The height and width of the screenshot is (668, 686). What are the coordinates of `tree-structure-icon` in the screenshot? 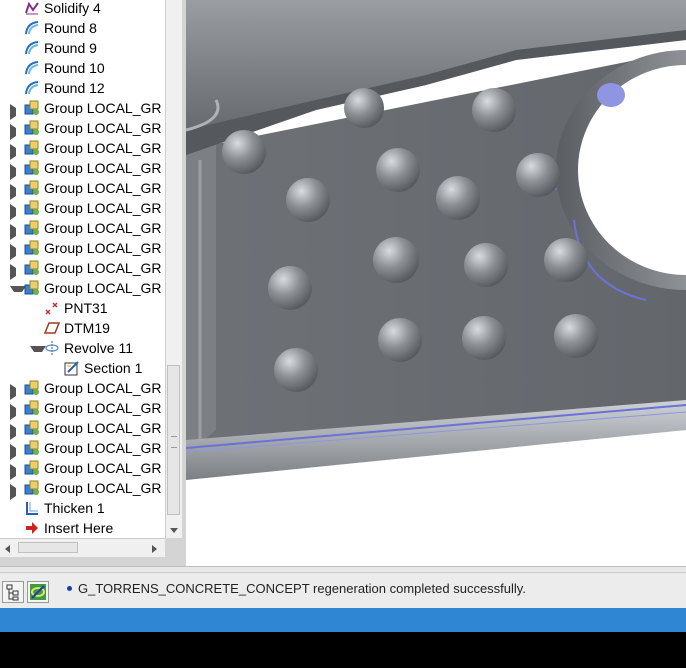 It's located at (12, 592).